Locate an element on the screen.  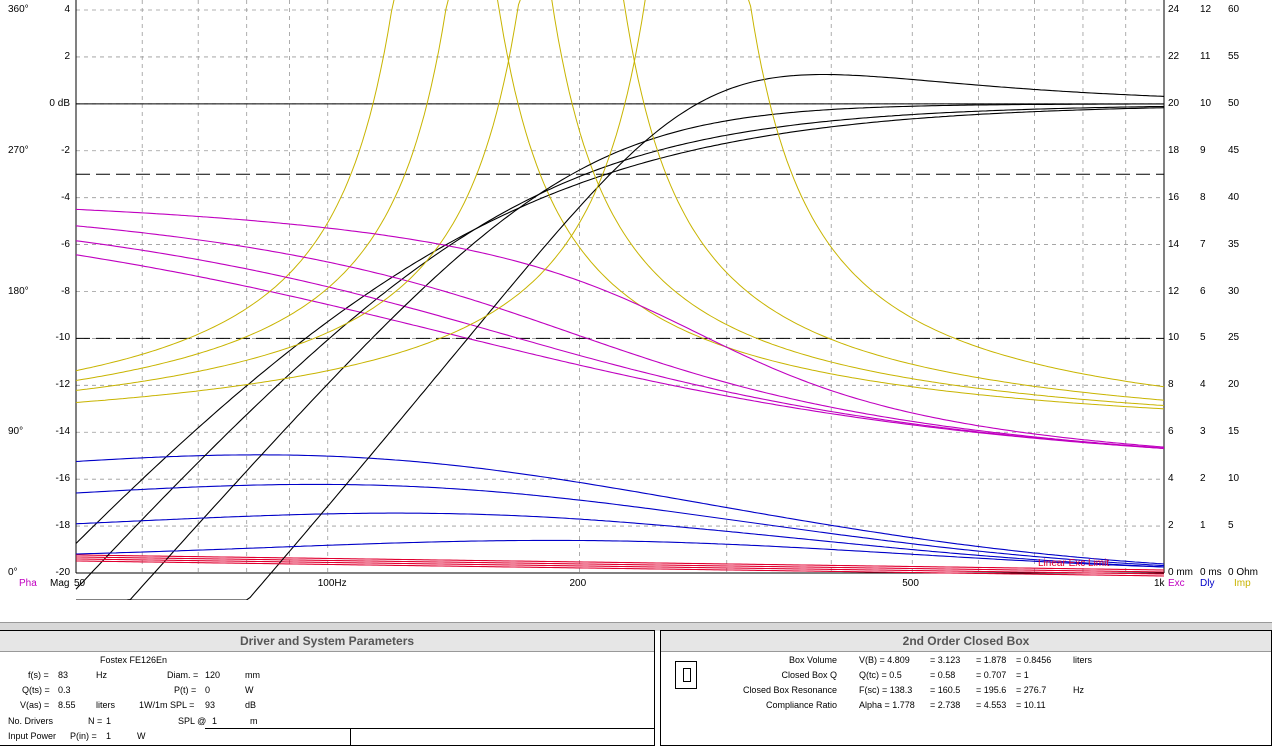
spl-value: 93 is located at coordinates (210, 705).